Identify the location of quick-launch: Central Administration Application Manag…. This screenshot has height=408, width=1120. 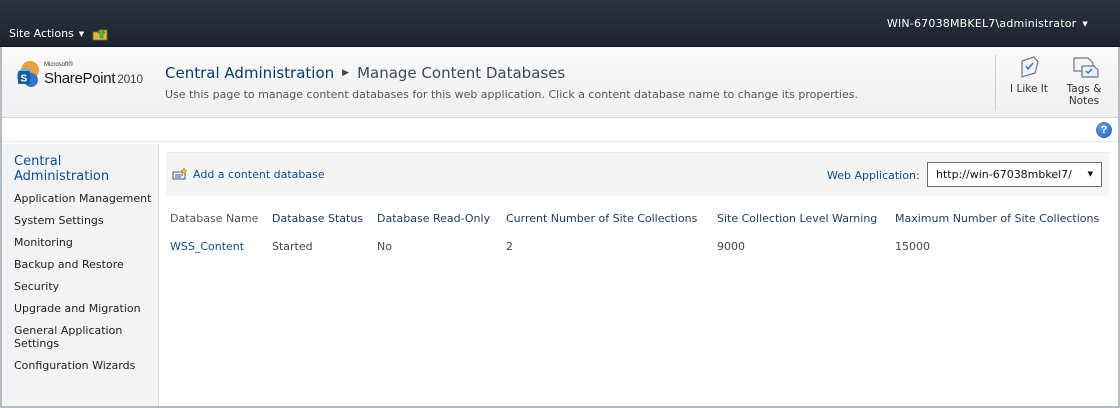
(80, 275).